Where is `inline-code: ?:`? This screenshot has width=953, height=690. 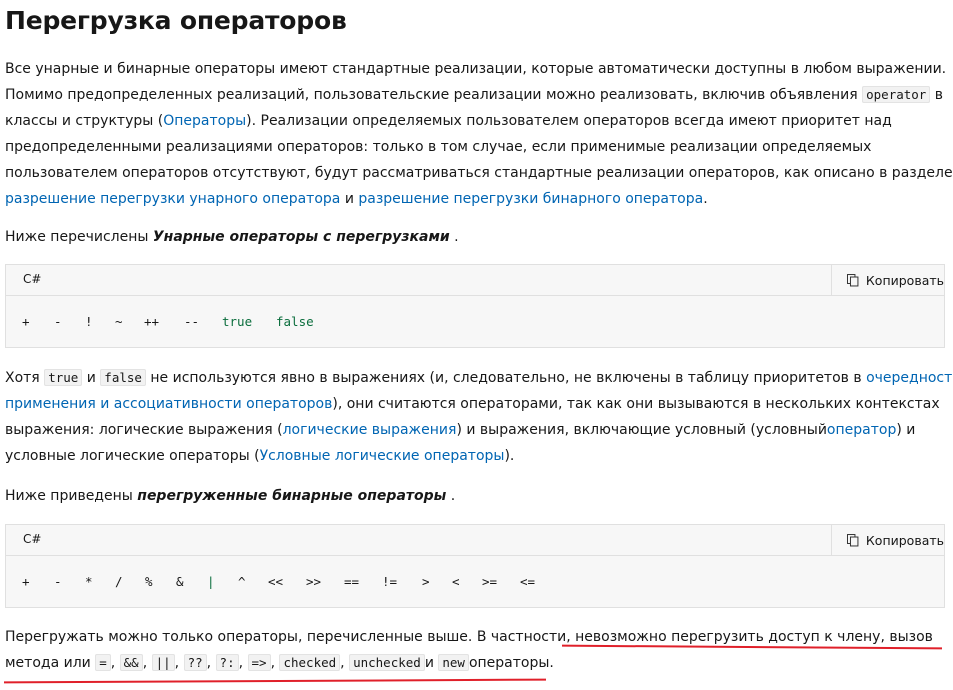
inline-code: ?: is located at coordinates (227, 662).